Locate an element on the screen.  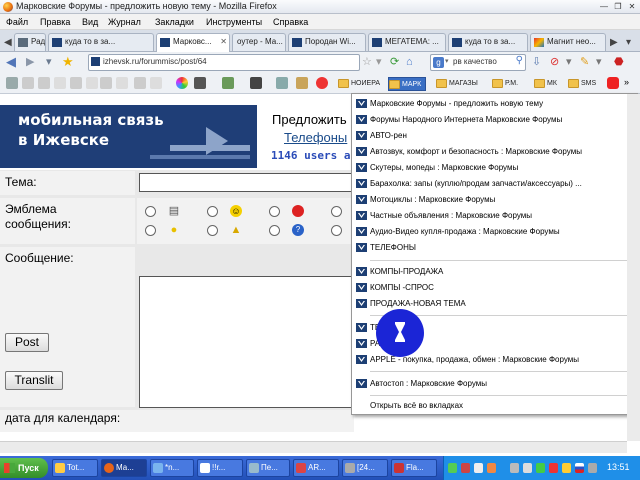
dropdown-item: ТЕЛЕФОНЫ is located at coordinates (494, 247).